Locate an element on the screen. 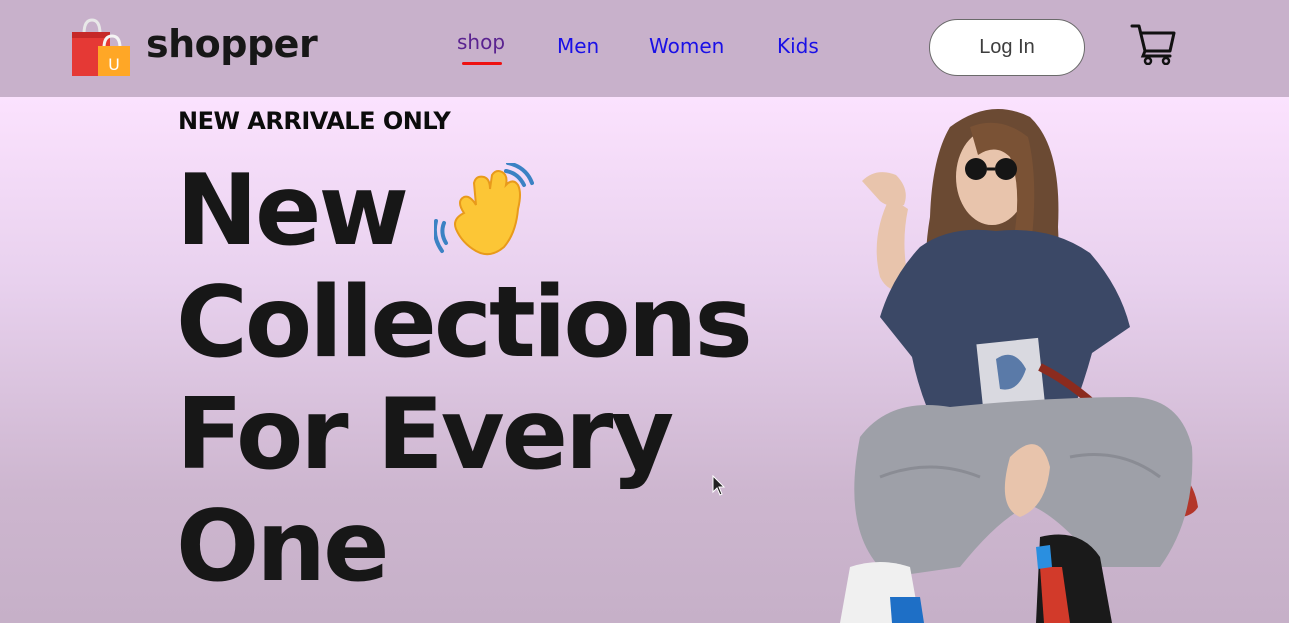 Image resolution: width=1289 pixels, height=623 pixels. logo-badge-text: U is located at coordinates (114, 64).